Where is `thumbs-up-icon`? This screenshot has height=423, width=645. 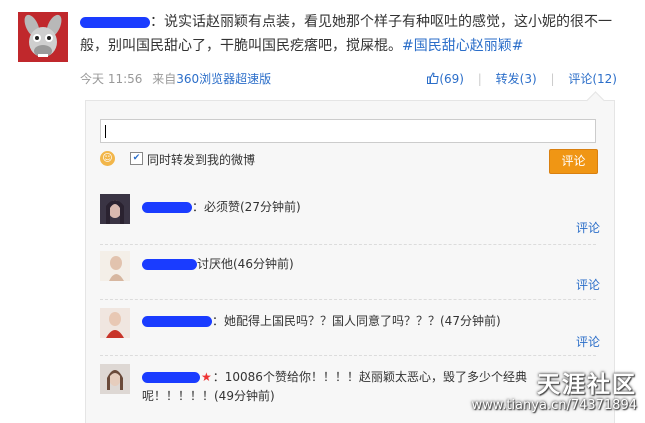 thumbs-up-icon is located at coordinates (433, 78).